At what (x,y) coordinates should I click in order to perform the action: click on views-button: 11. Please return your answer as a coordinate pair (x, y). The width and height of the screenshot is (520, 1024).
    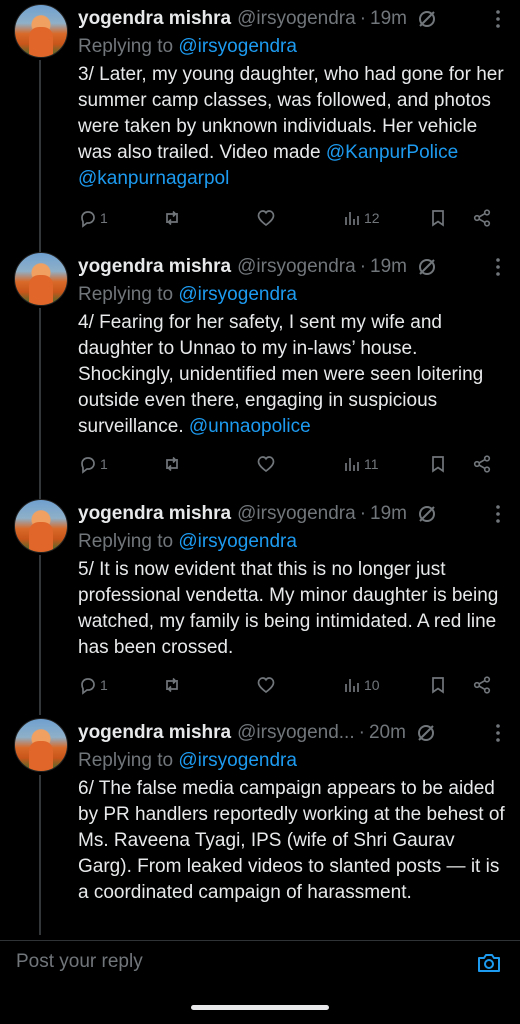
    Looking at the image, I should click on (360, 464).